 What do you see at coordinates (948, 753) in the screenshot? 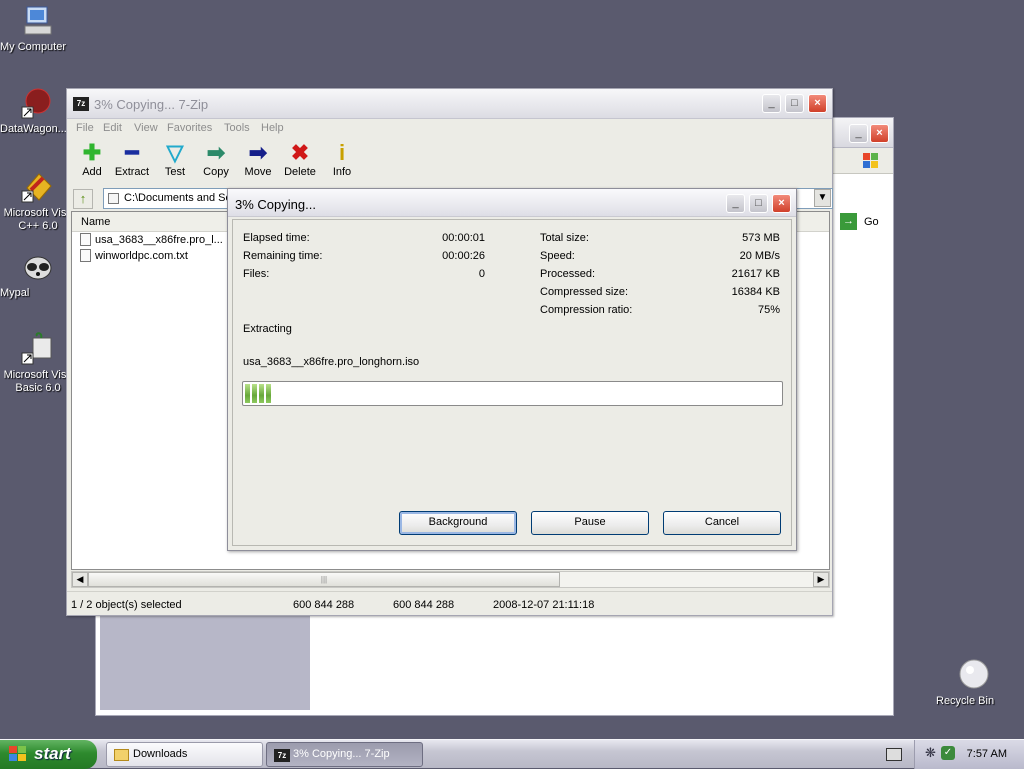
I see `security-icon: ✓` at bounding box center [948, 753].